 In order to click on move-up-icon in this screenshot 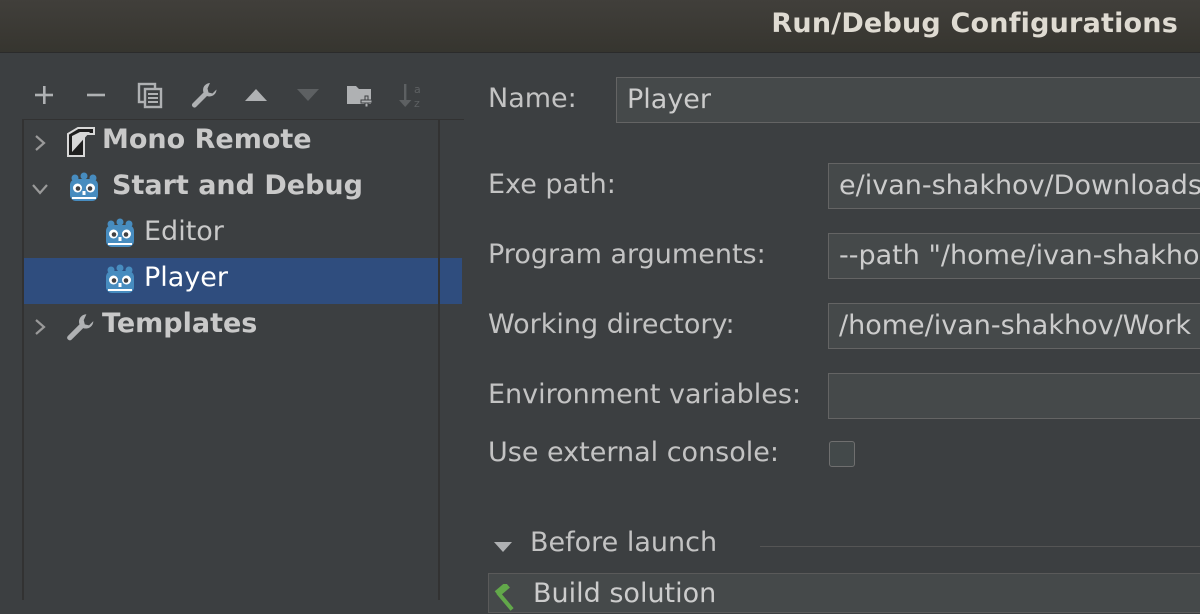, I will do `click(256, 95)`.